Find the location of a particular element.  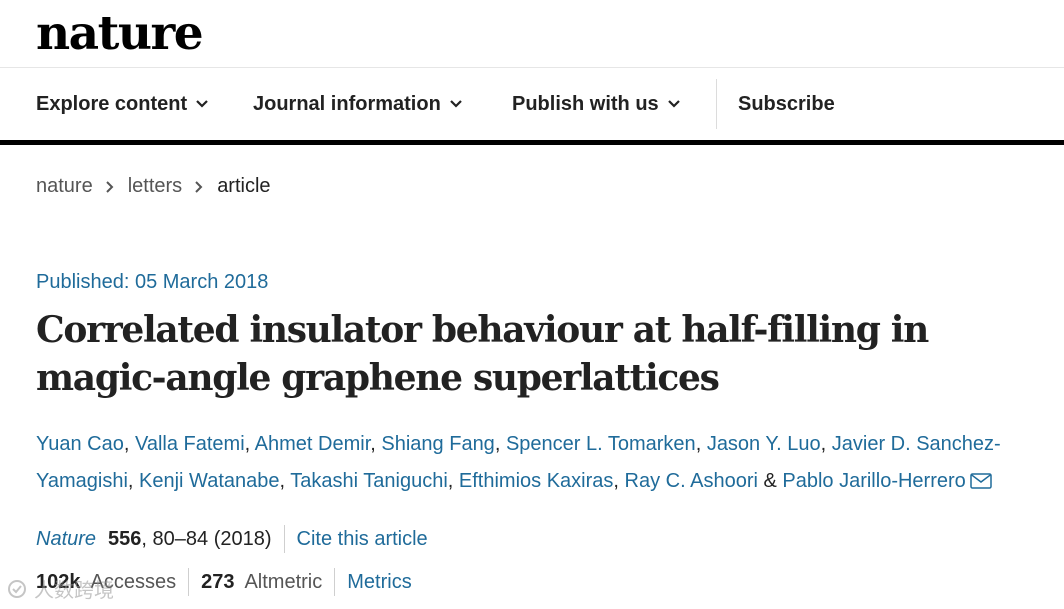

journal-volume: 556 is located at coordinates (125, 538).